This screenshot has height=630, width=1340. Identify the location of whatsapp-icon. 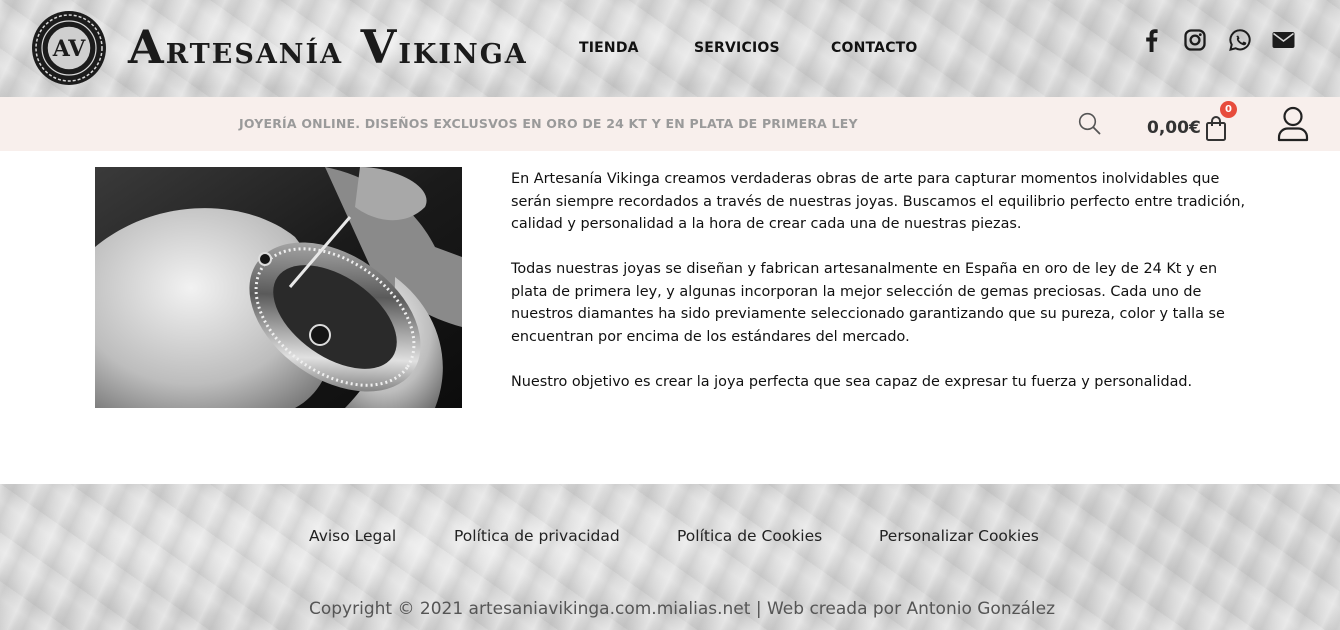
(1240, 40).